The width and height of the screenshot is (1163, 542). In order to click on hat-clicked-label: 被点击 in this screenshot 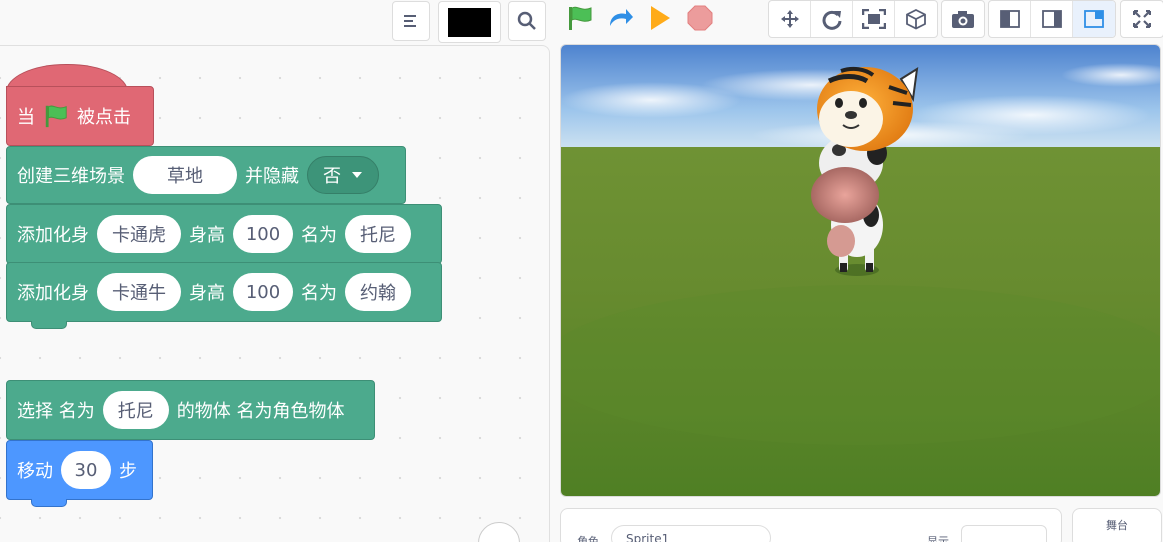, I will do `click(104, 117)`.